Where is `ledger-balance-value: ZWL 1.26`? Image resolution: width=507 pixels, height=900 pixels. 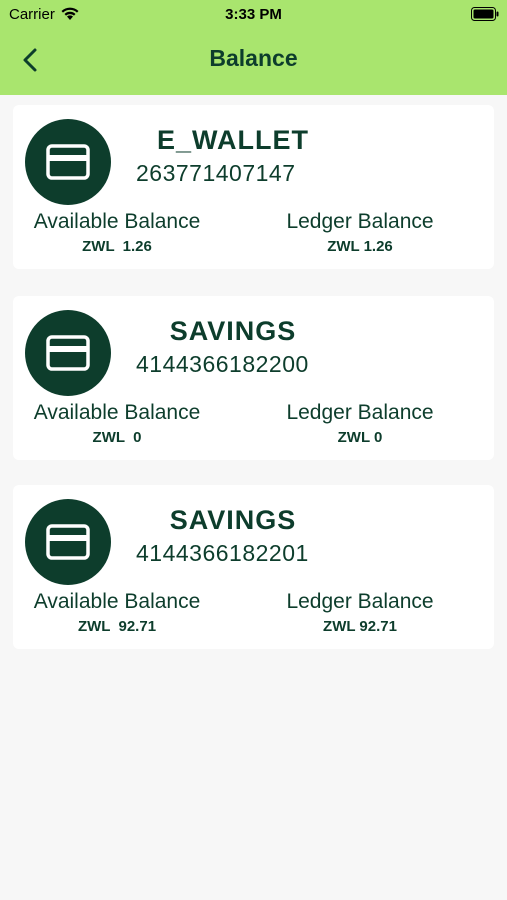
ledger-balance-value: ZWL 1.26 is located at coordinates (360, 246).